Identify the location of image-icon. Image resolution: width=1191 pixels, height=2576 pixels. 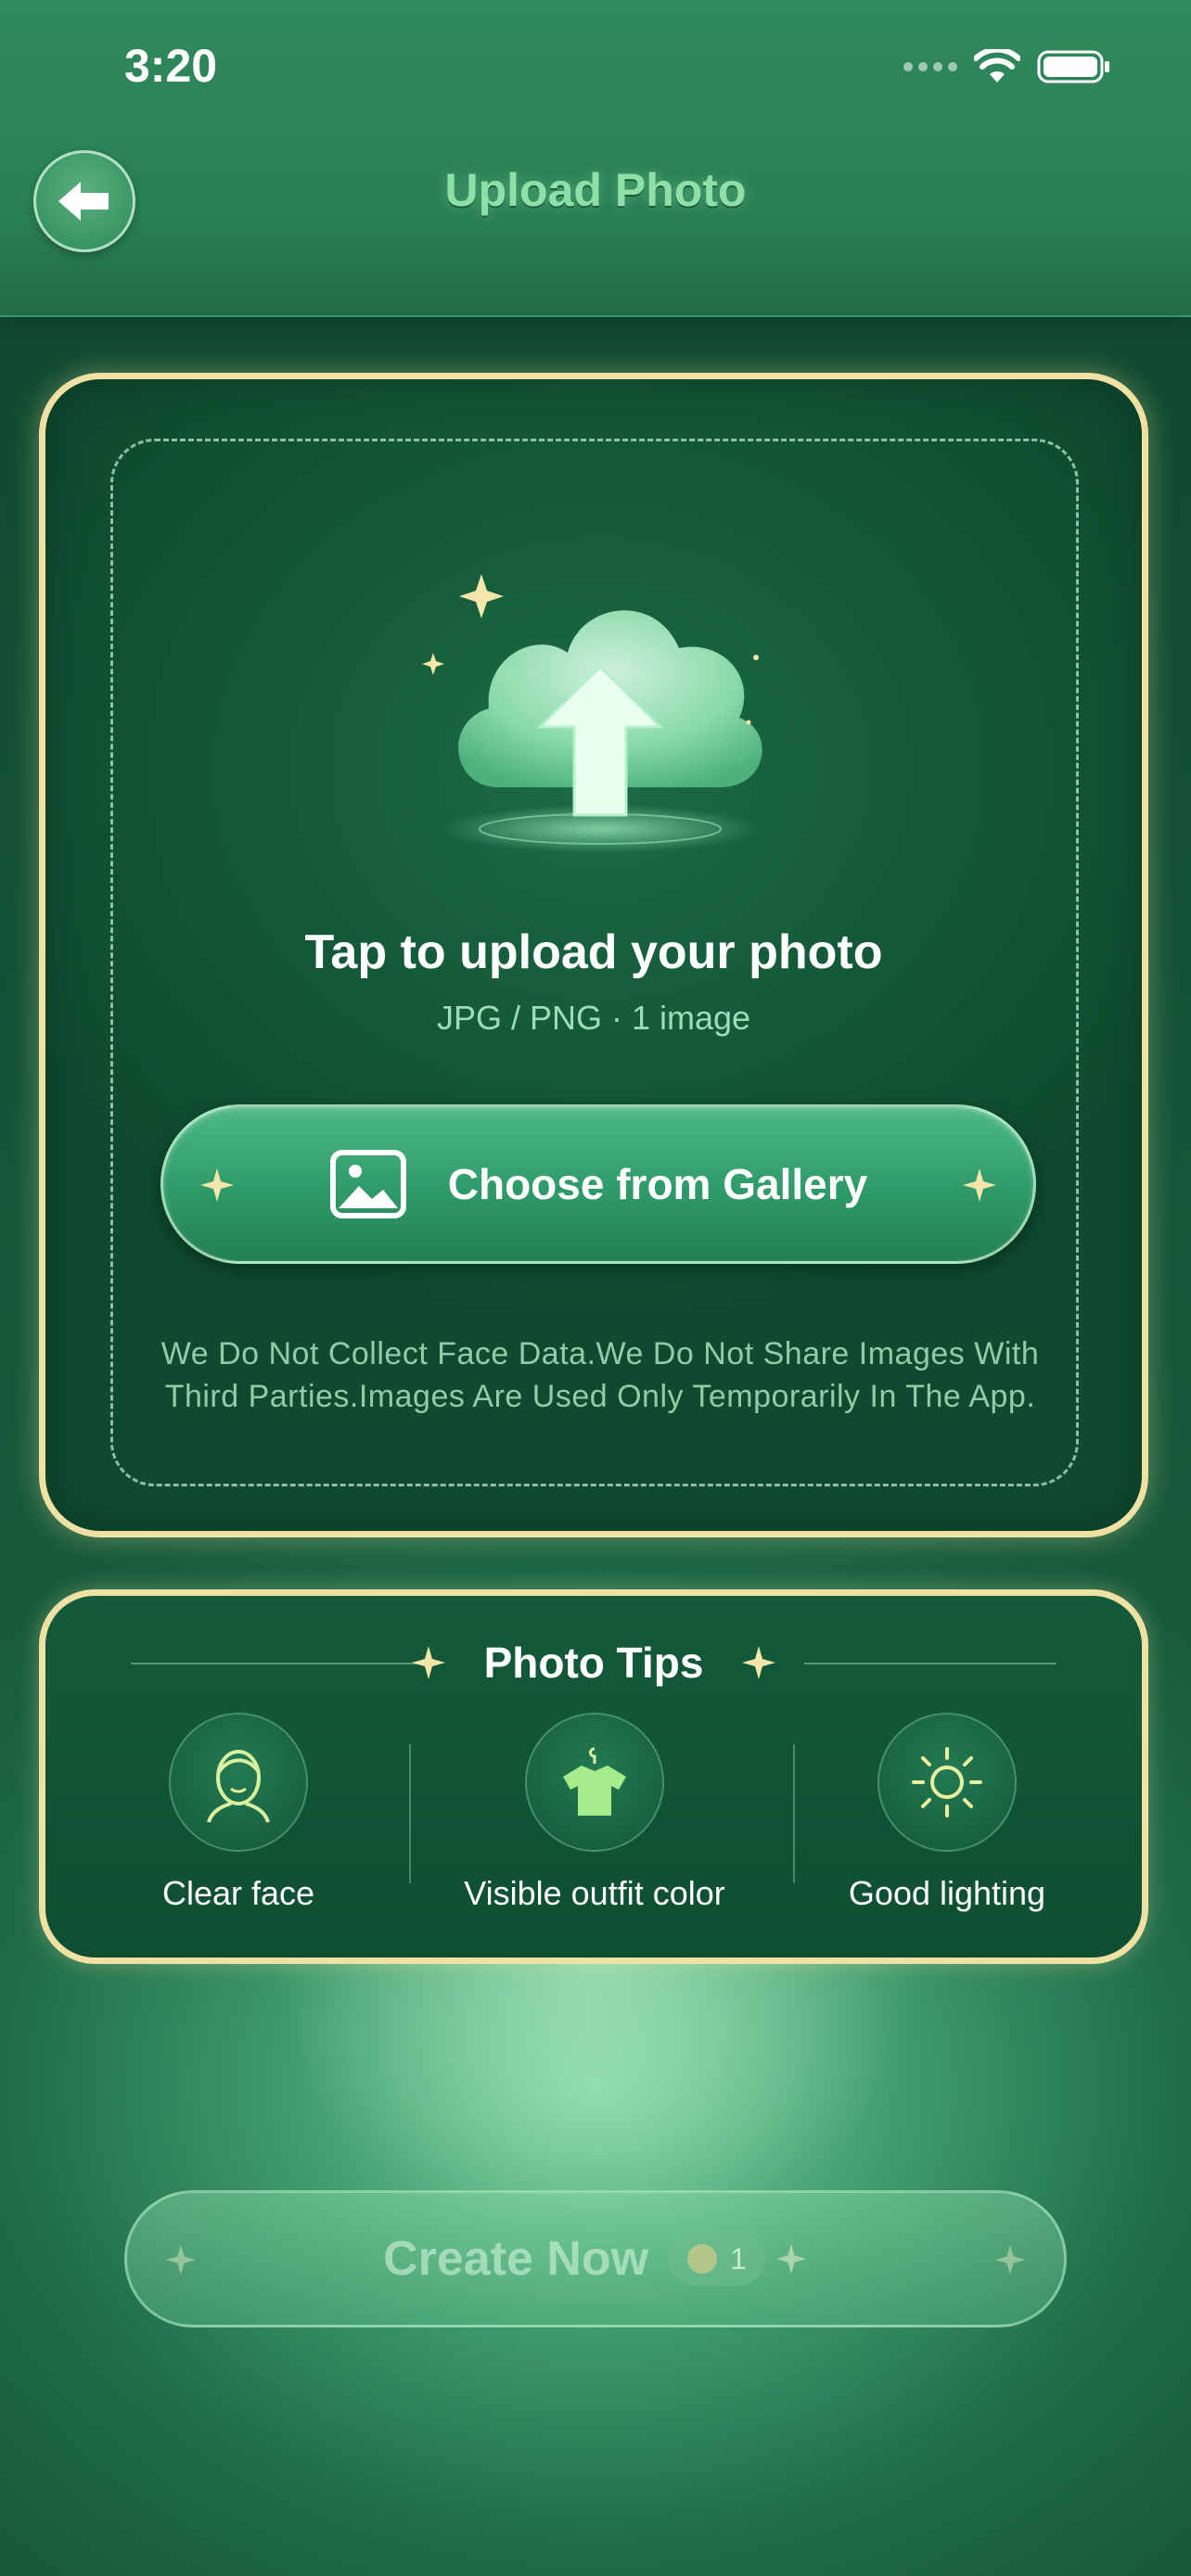
(367, 1184).